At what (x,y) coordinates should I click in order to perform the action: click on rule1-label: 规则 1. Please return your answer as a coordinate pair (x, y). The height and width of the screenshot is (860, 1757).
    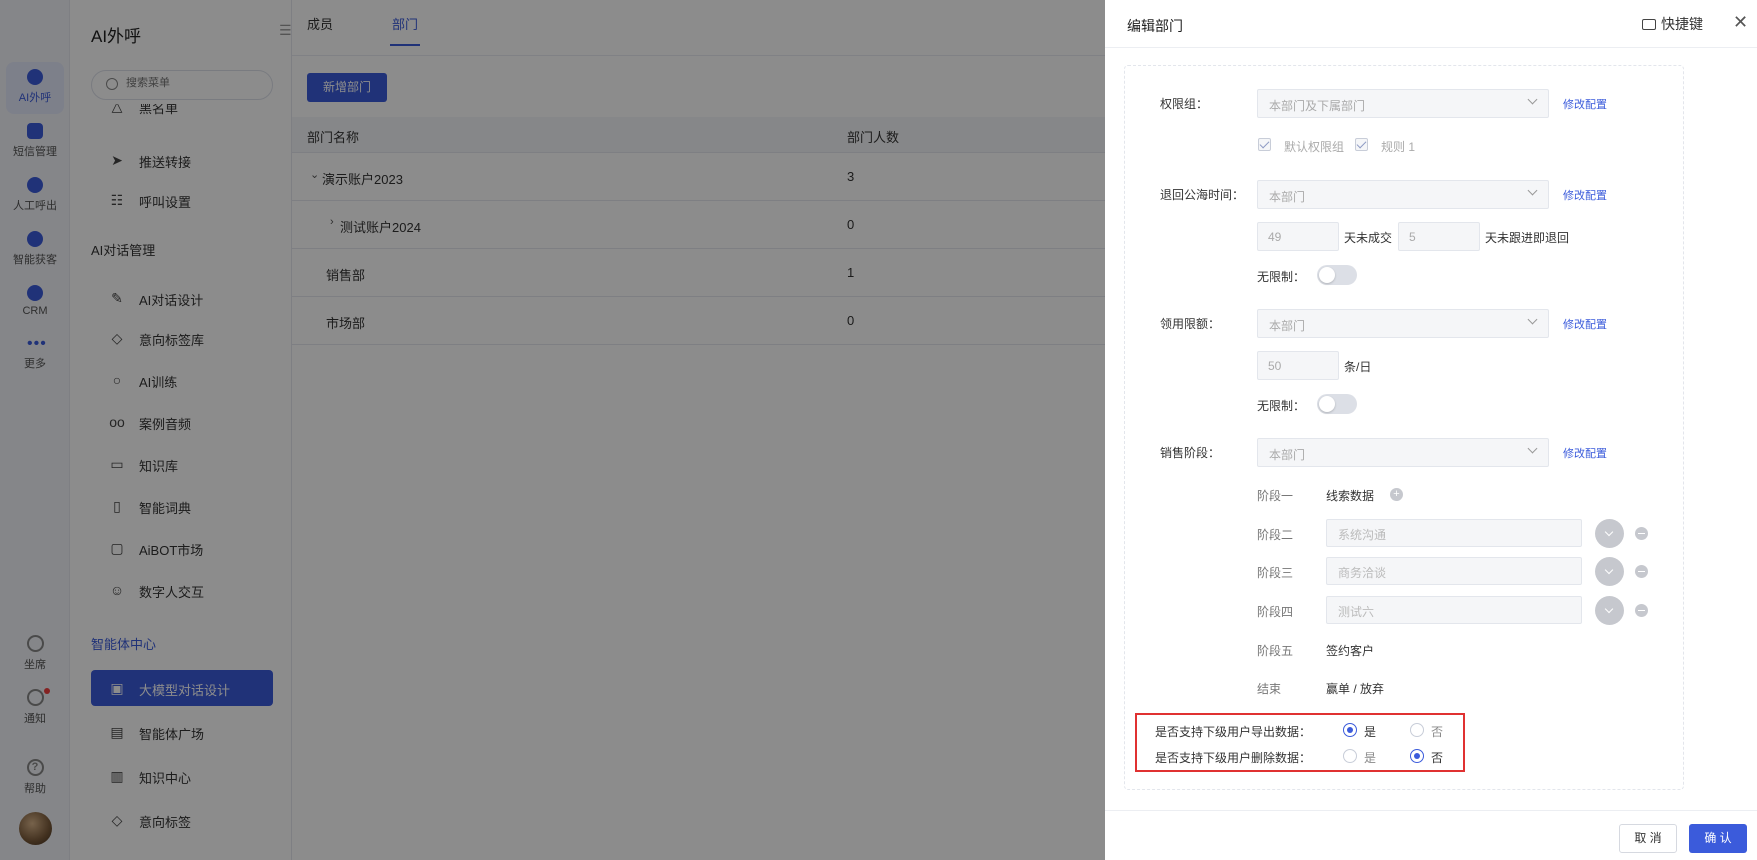
    Looking at the image, I should click on (1398, 147).